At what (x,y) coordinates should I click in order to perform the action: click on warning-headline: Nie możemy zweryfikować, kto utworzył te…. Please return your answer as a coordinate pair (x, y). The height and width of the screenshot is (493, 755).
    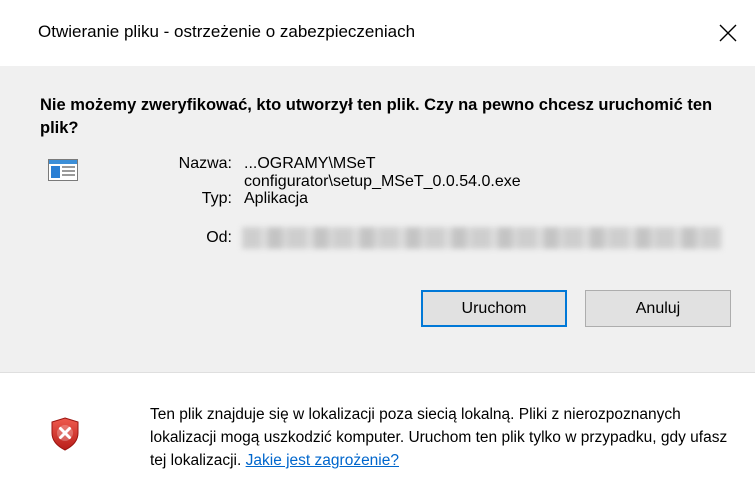
    Looking at the image, I should click on (376, 116).